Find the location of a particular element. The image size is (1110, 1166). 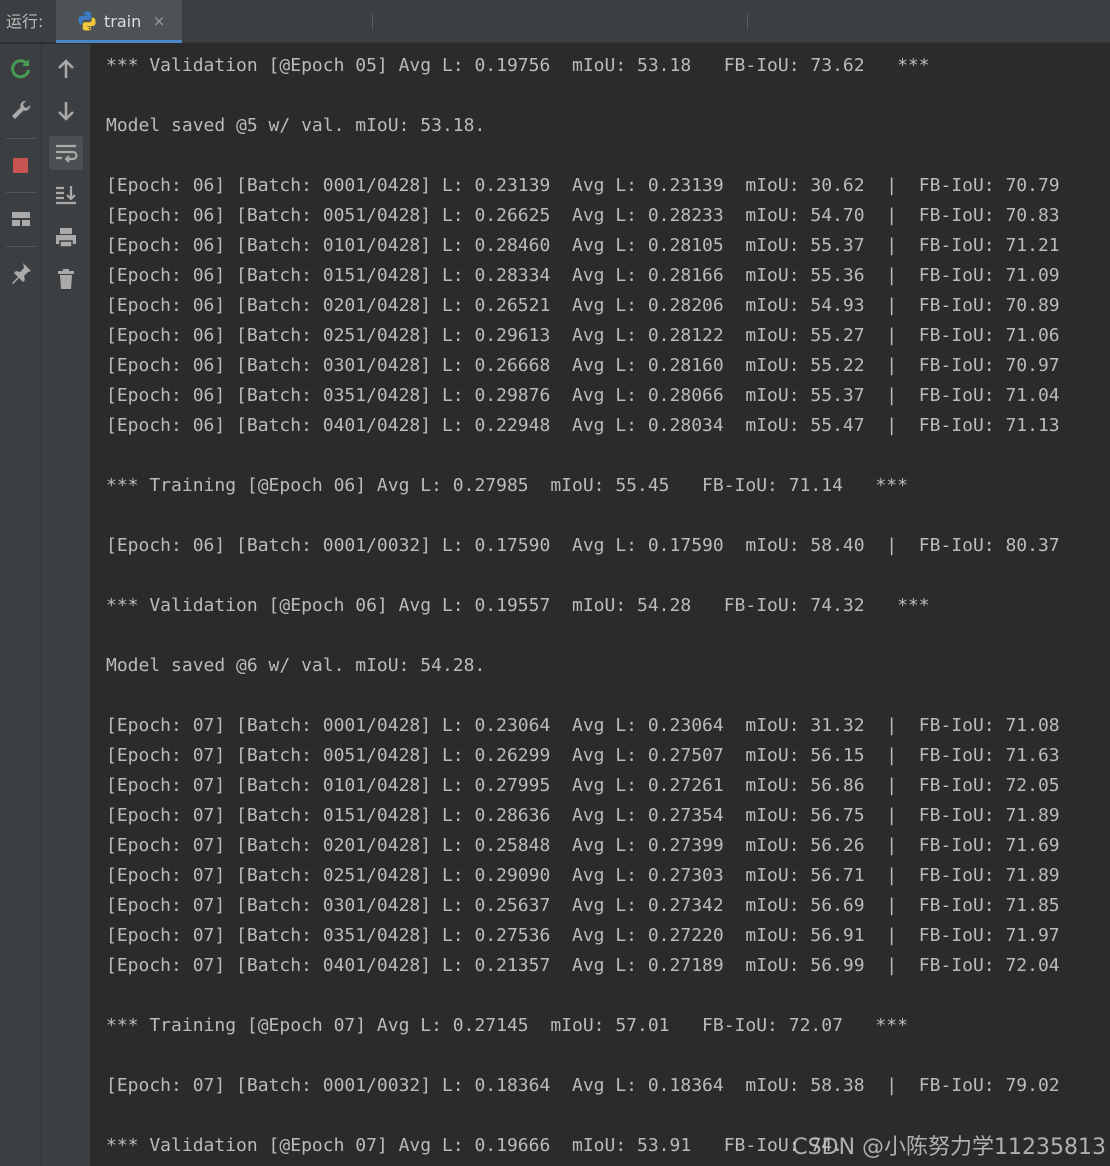

down-arrow-icon is located at coordinates (66, 111).